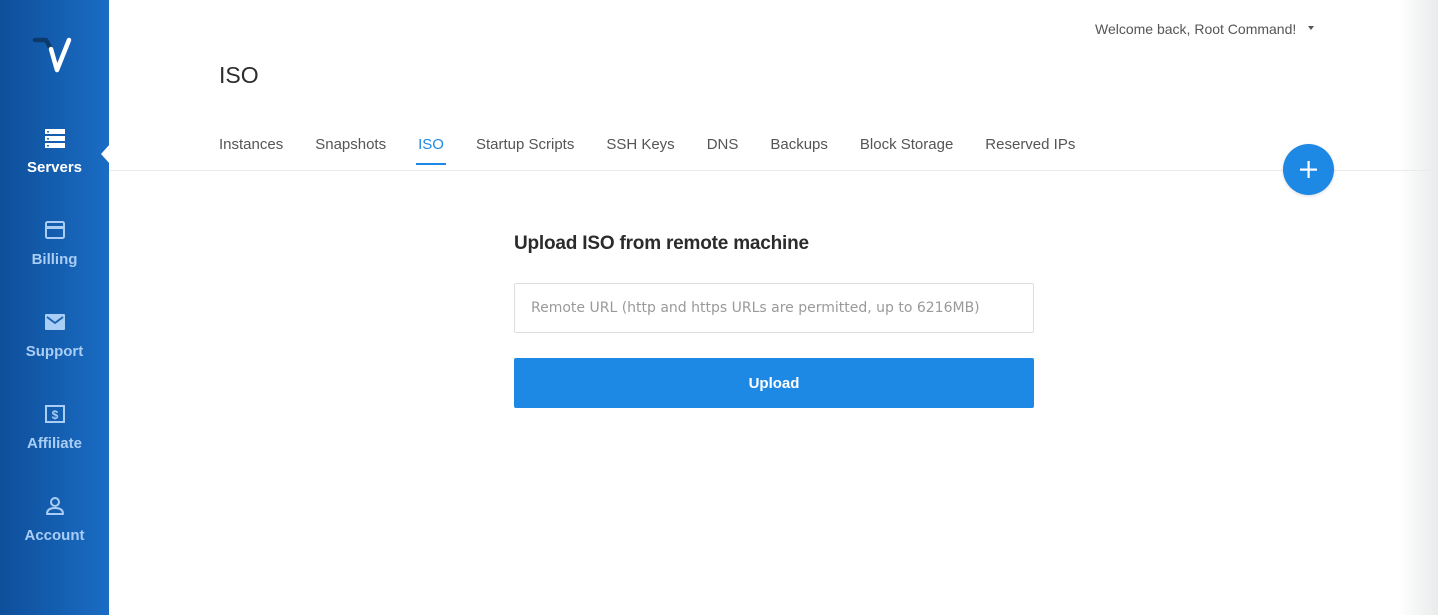  Describe the element at coordinates (54, 259) in the screenshot. I see `sidebar-item-label: Billing` at that location.